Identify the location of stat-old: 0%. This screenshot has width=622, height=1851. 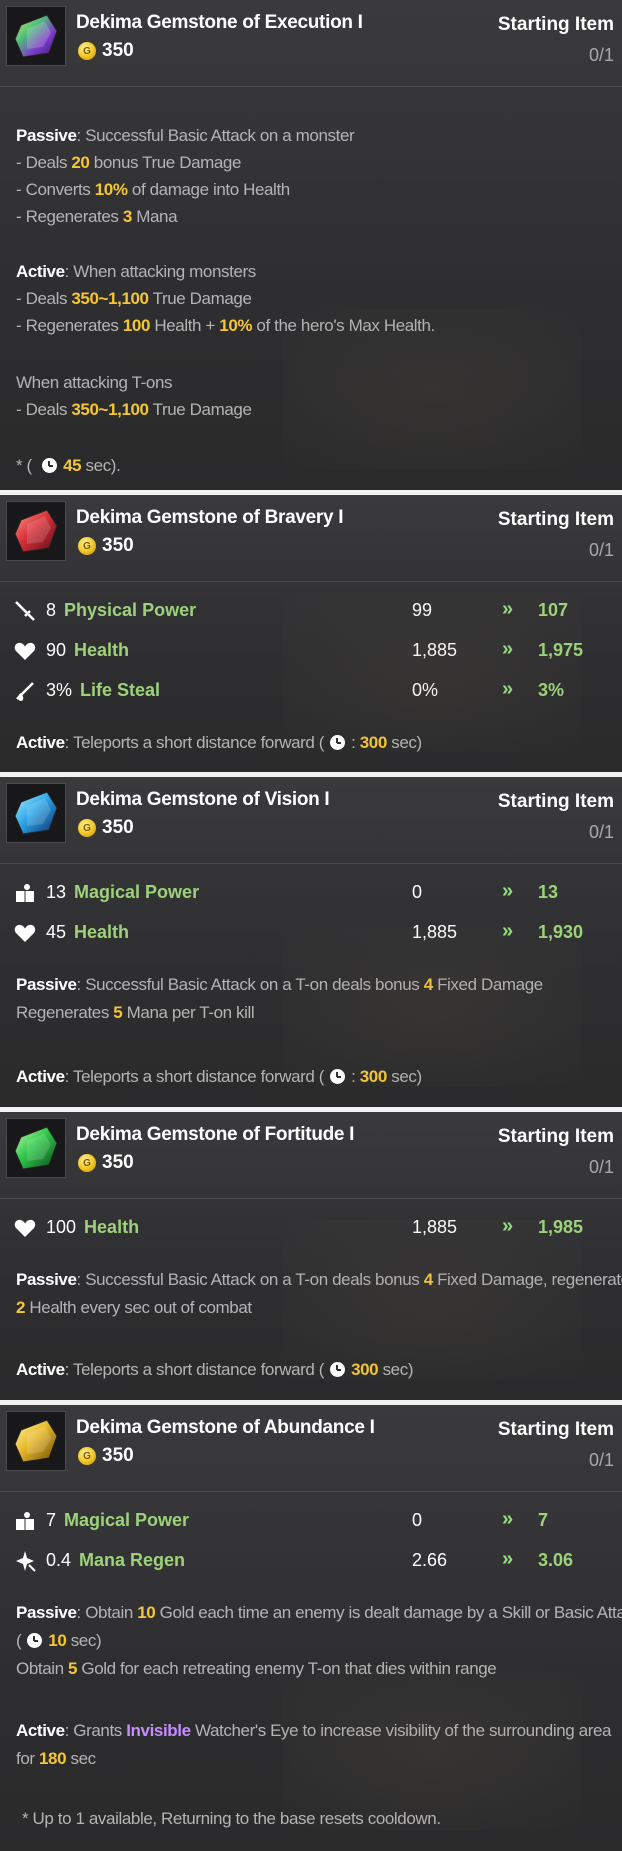
(425, 690).